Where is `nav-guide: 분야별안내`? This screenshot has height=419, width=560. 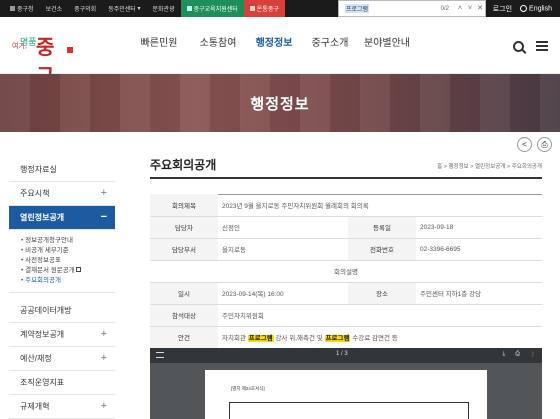 nav-guide: 분야별안내 is located at coordinates (387, 41).